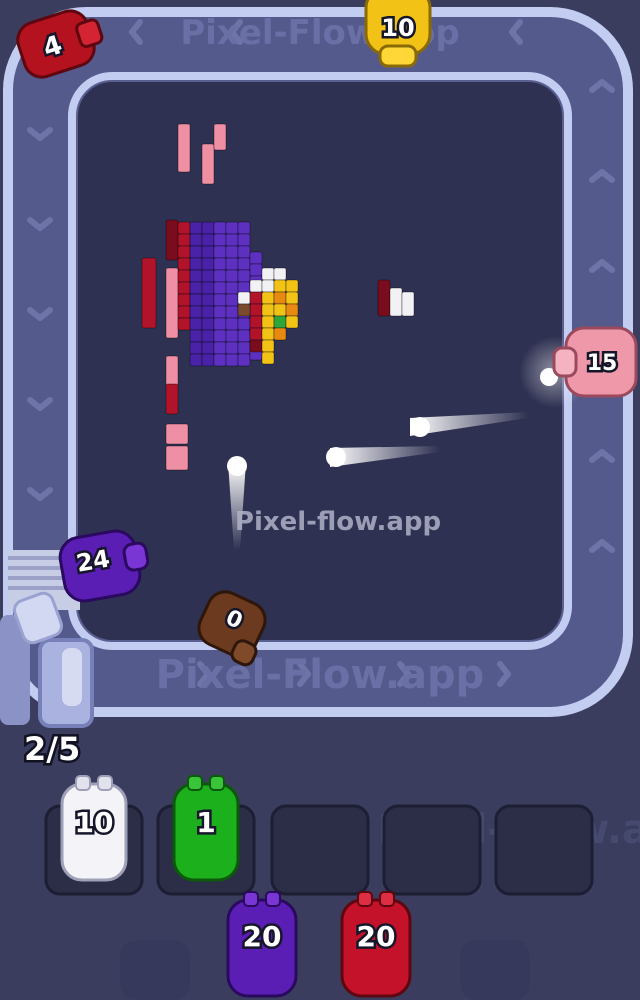 This screenshot has height=1000, width=640. I want to click on pig-count: 24, so click(93, 560).